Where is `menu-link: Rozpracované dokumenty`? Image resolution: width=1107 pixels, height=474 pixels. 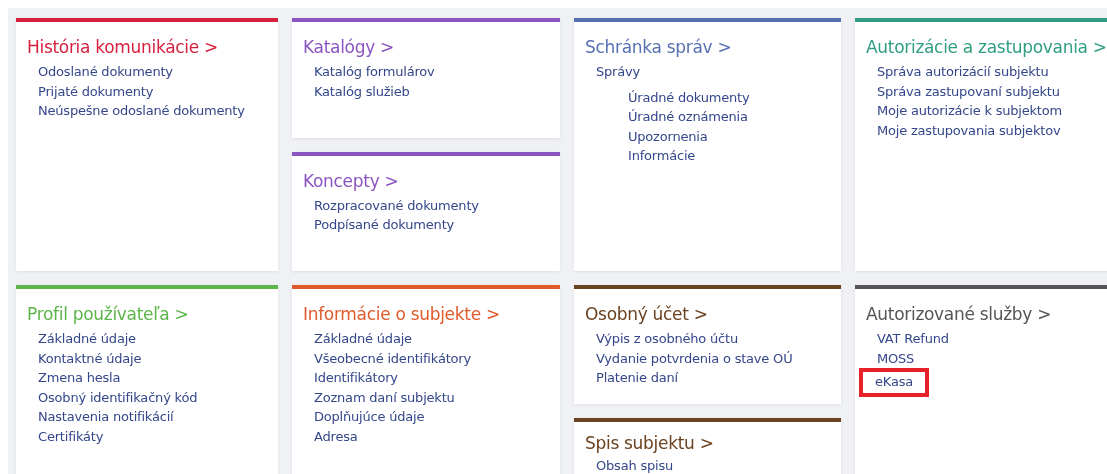
menu-link: Rozpracované dokumenty is located at coordinates (396, 206).